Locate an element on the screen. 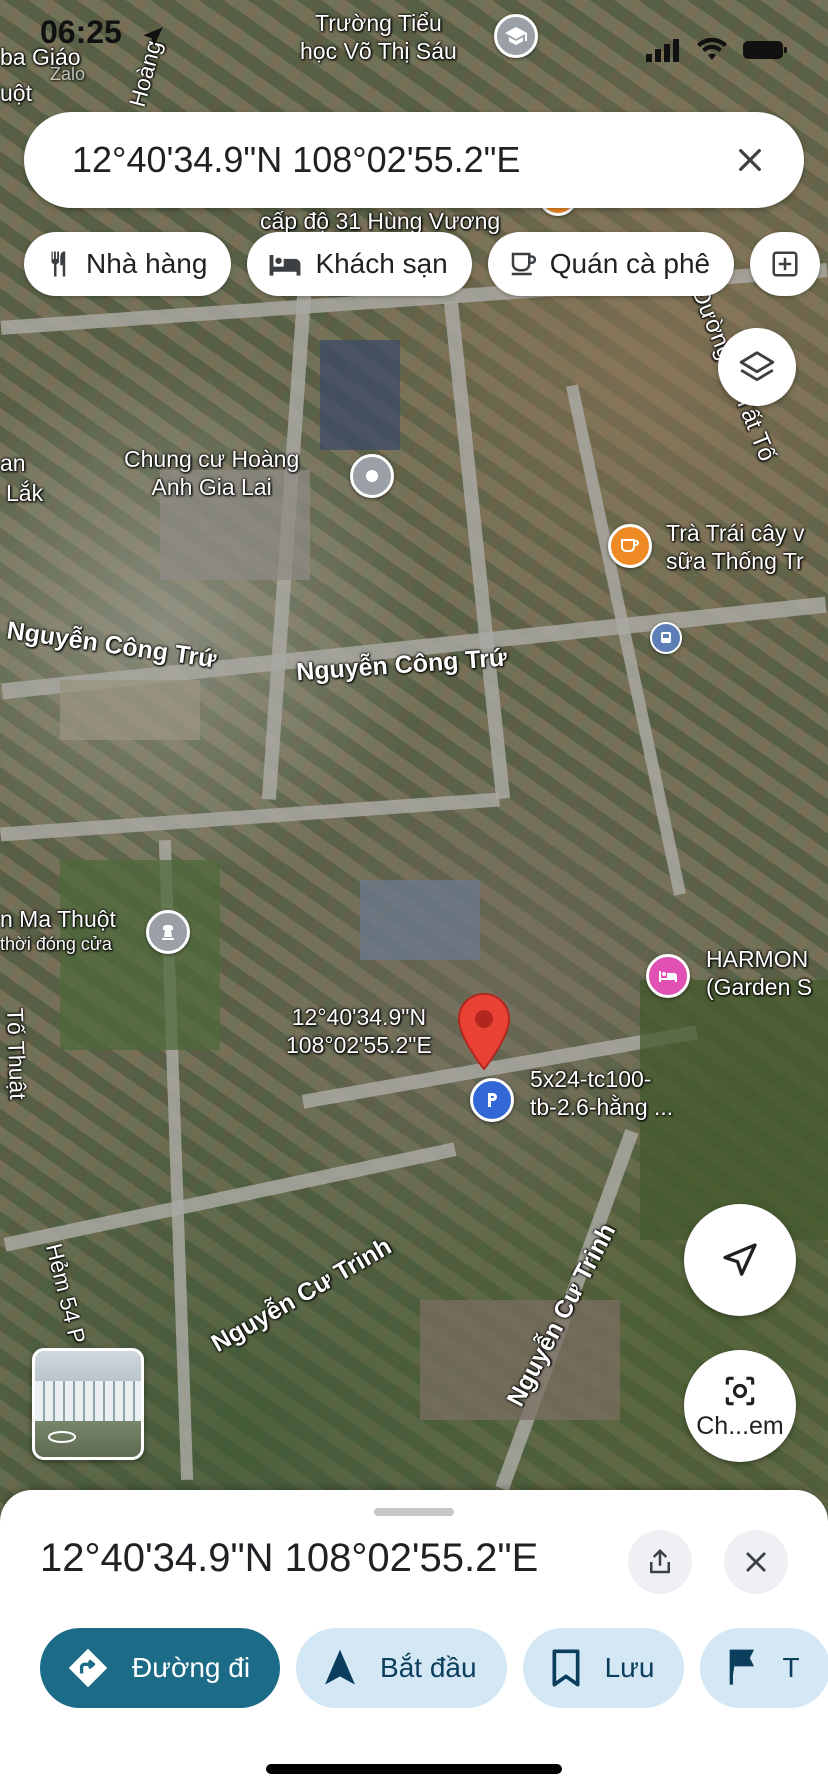 This screenshot has width=828, height=1792. place-title: 12°40'34.9"N 108°02'55.2"E is located at coordinates (289, 1558).